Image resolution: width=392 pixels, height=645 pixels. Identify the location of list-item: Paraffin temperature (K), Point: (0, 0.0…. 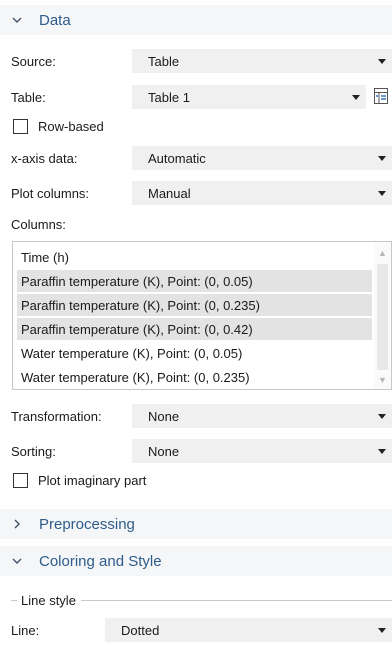
(194, 281).